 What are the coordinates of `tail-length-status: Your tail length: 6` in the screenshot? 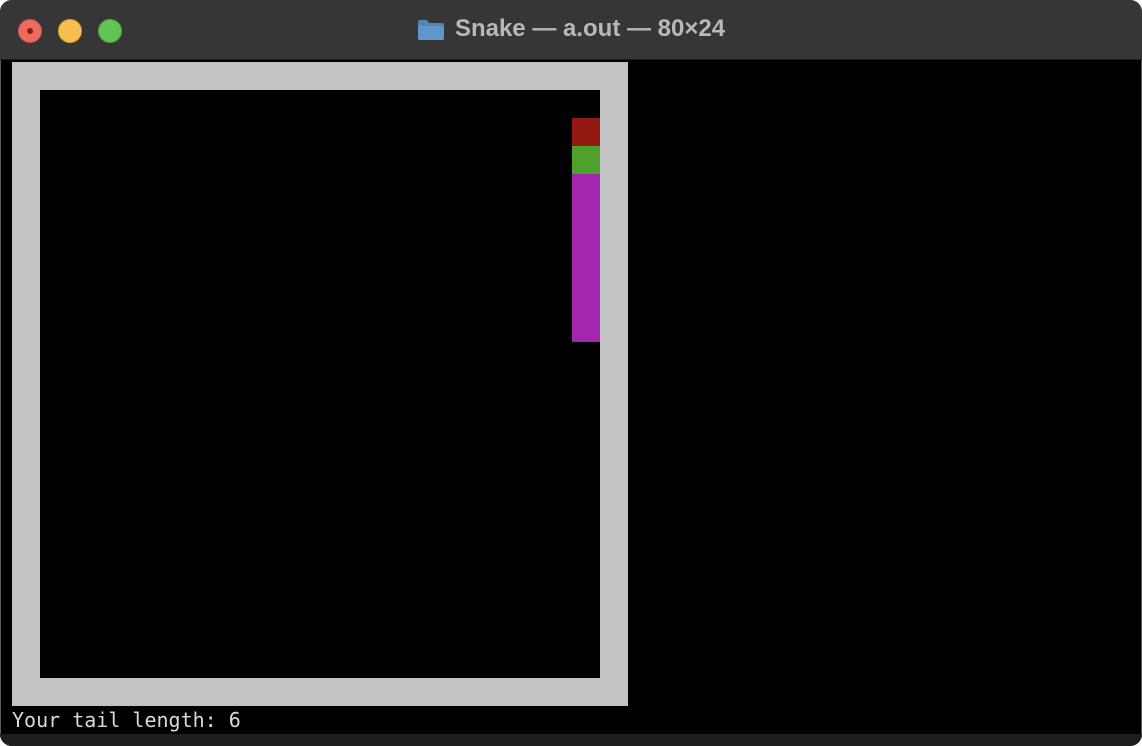 It's located at (126, 720).